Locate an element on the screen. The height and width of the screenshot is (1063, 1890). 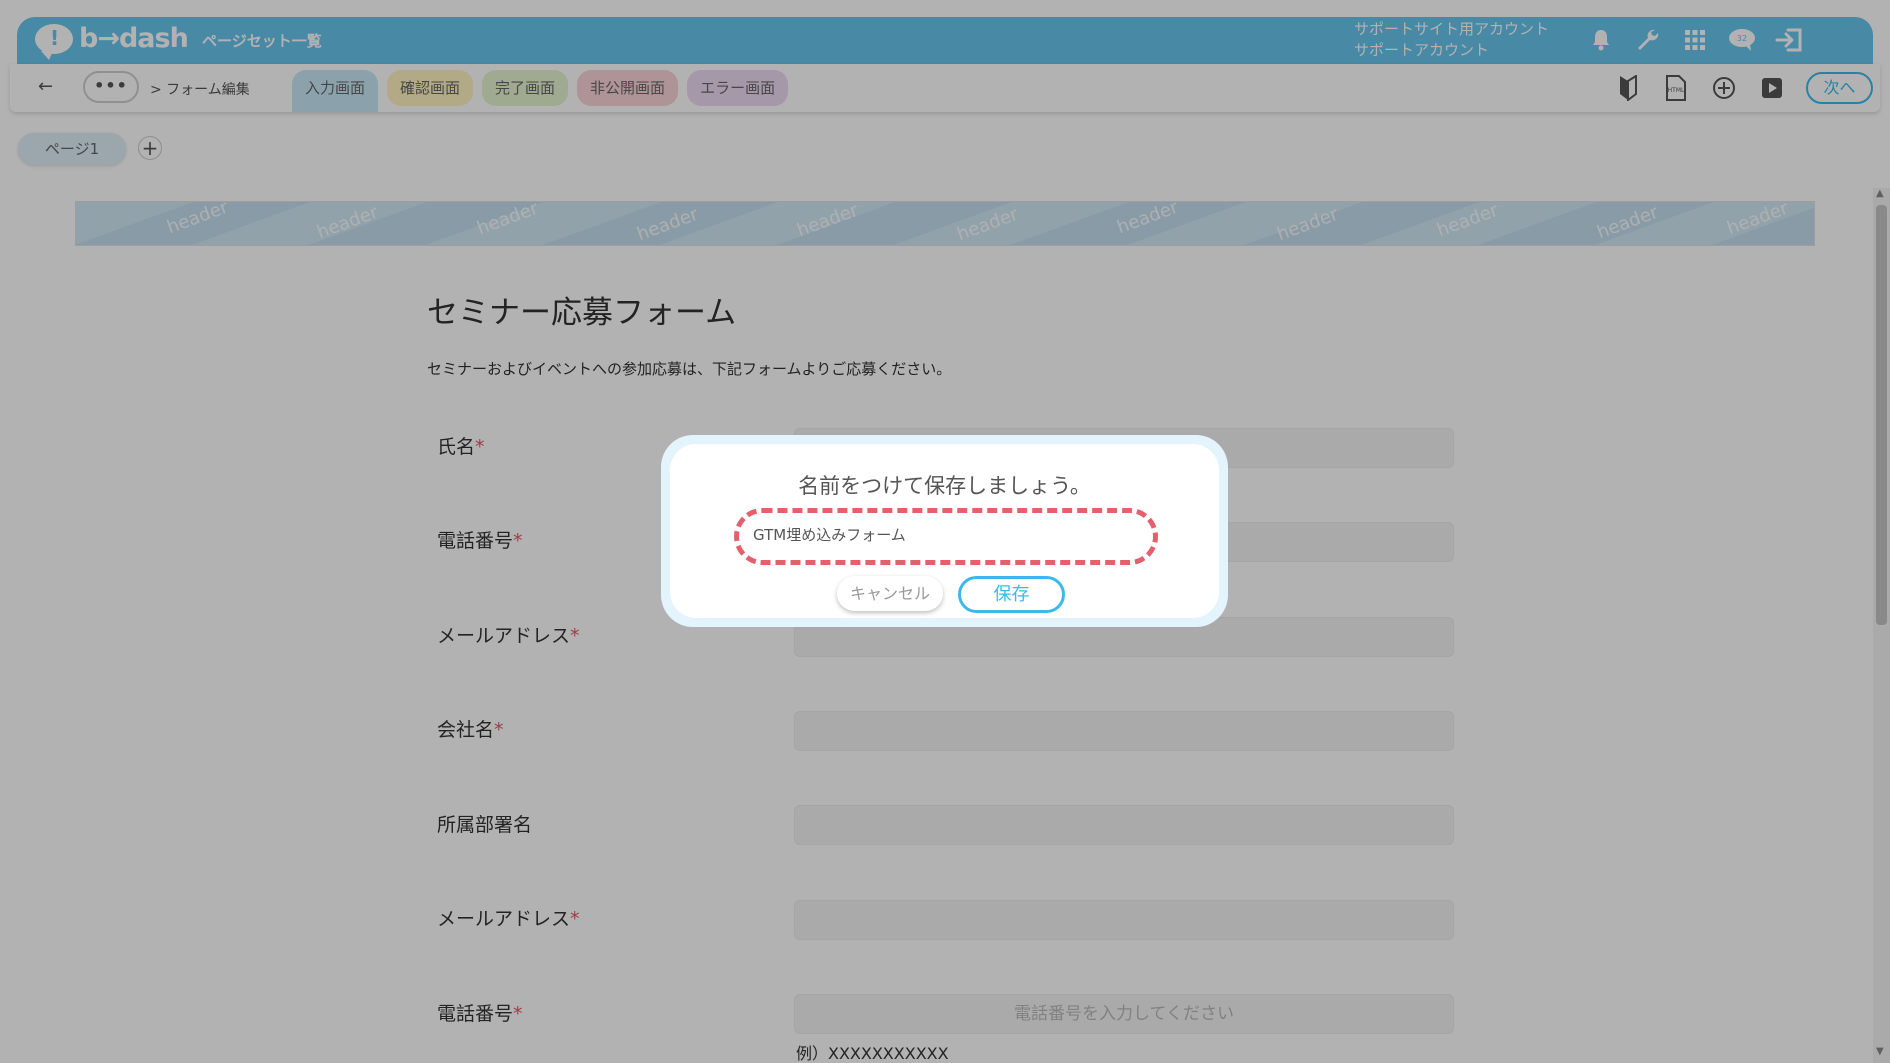
modal-title: 名前をつけて保存しましょう。 is located at coordinates (944, 486).